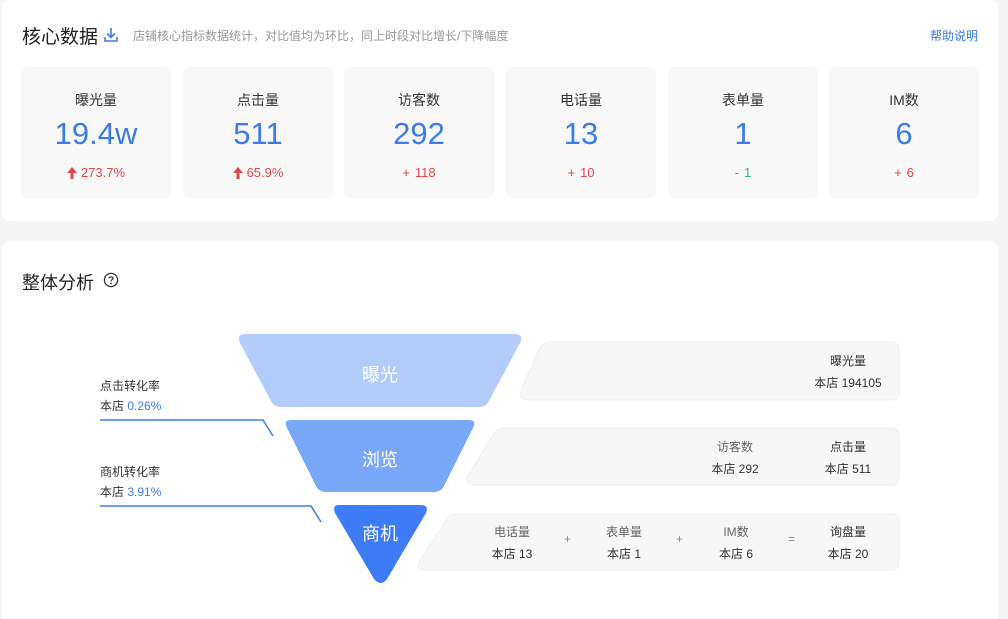  What do you see at coordinates (736, 532) in the screenshot?
I see `metric-name: IM数` at bounding box center [736, 532].